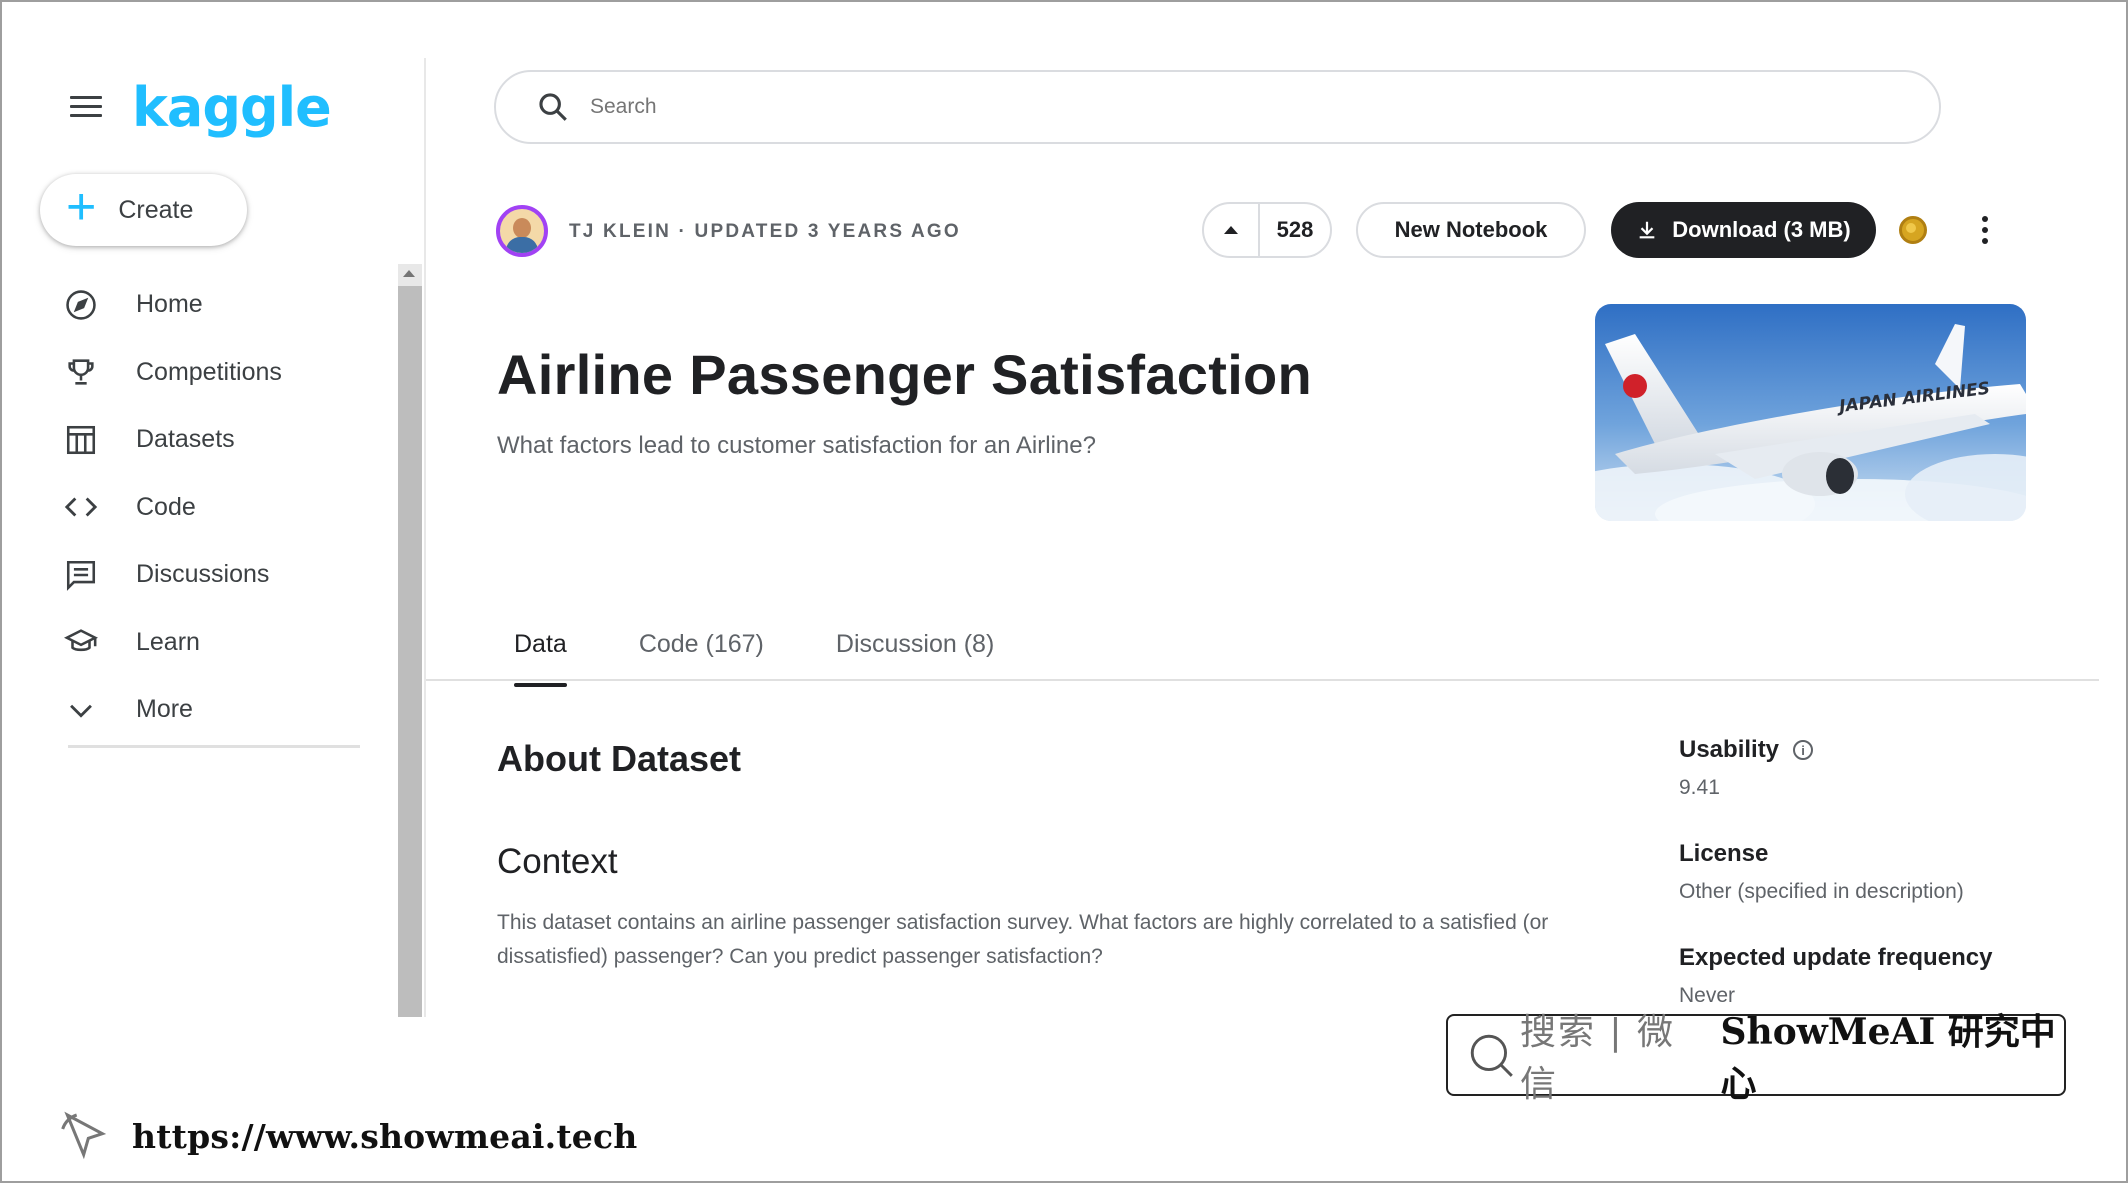  What do you see at coordinates (81, 207) in the screenshot?
I see `plus-icon: +` at bounding box center [81, 207].